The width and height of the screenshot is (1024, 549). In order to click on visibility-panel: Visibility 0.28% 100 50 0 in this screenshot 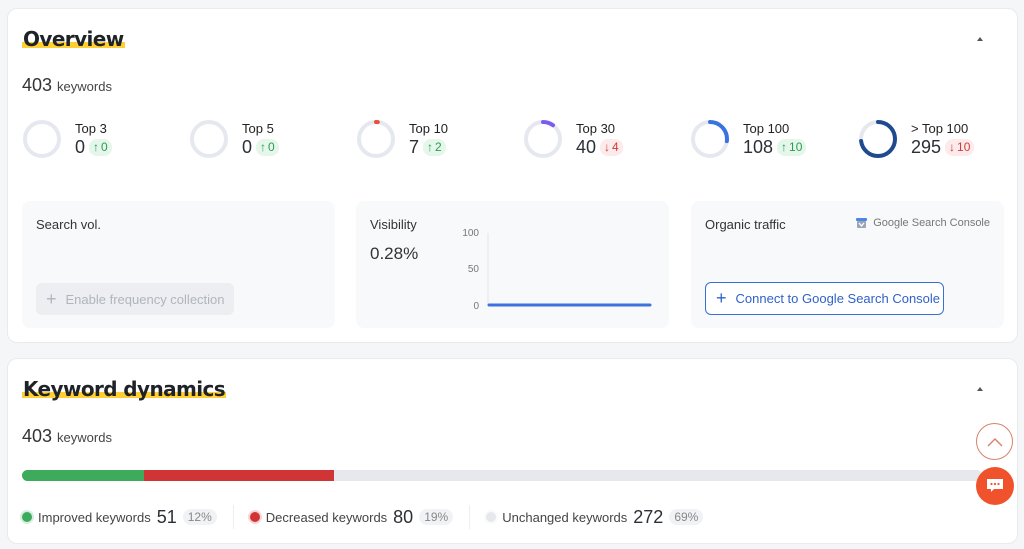, I will do `click(512, 264)`.